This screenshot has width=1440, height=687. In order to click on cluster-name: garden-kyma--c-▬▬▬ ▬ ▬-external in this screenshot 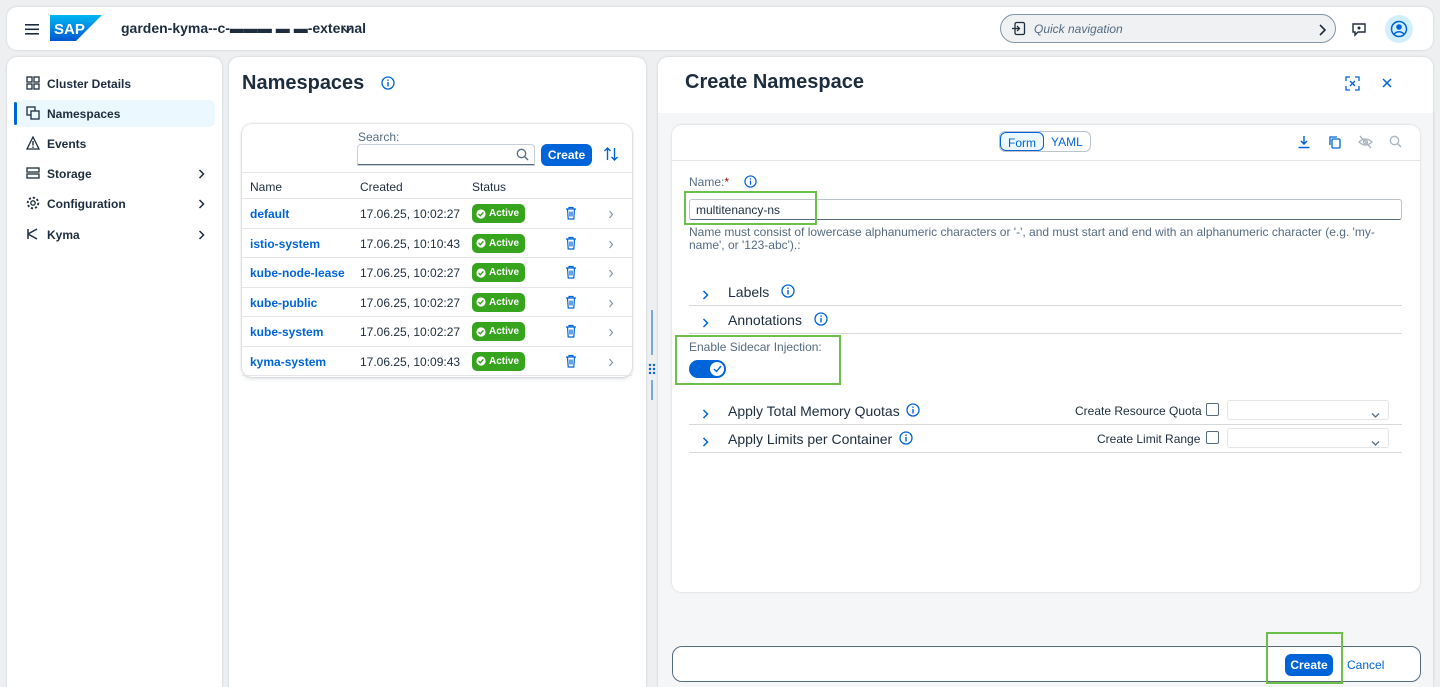, I will do `click(243, 28)`.